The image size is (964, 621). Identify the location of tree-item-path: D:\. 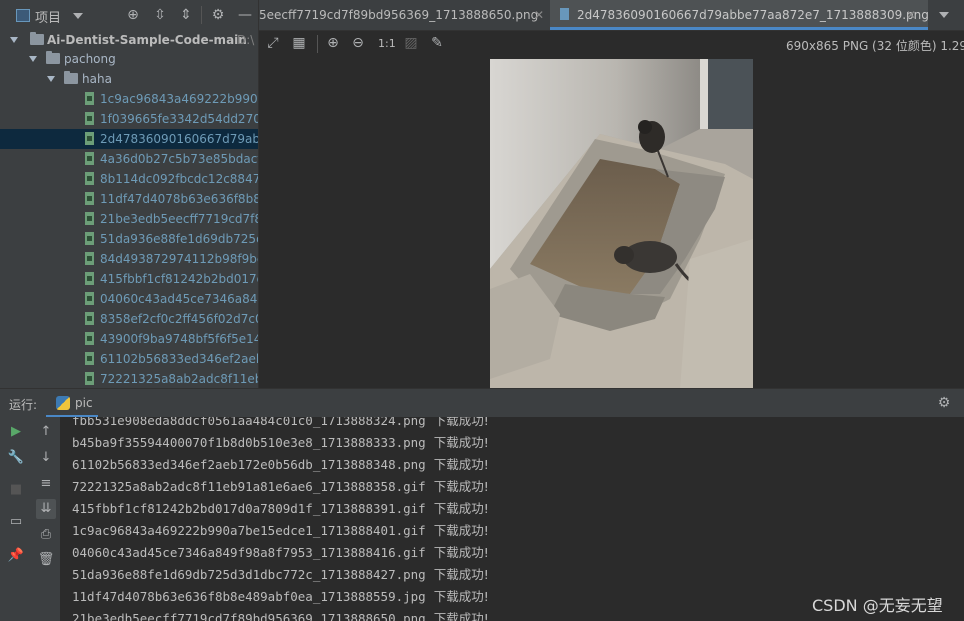
(246, 40).